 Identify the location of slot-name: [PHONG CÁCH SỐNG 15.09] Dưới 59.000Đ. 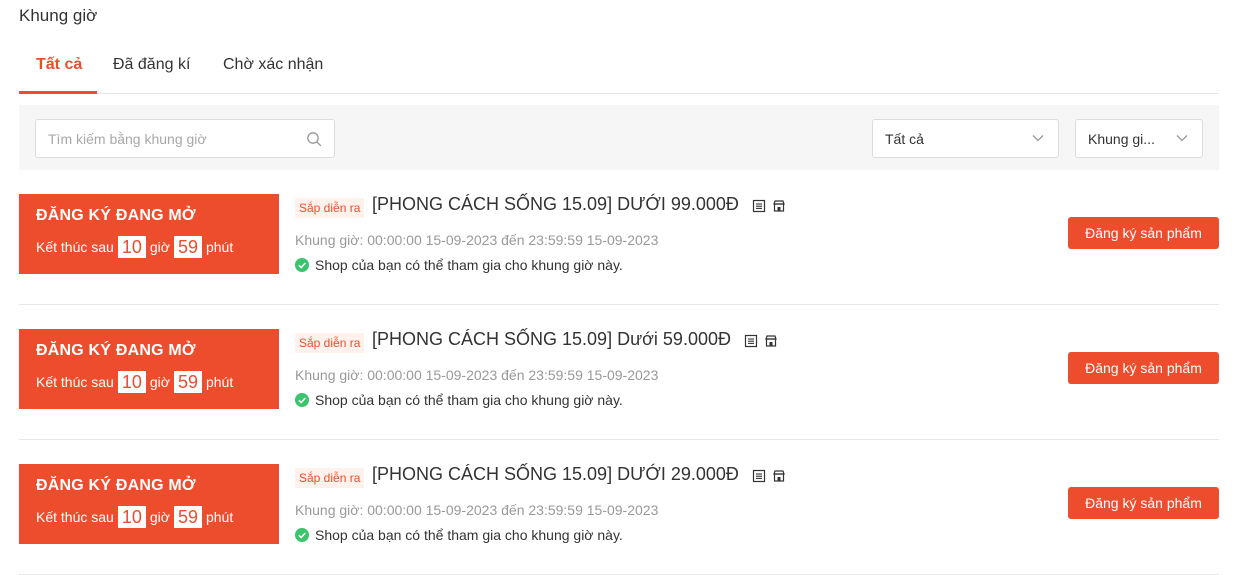
(578, 340).